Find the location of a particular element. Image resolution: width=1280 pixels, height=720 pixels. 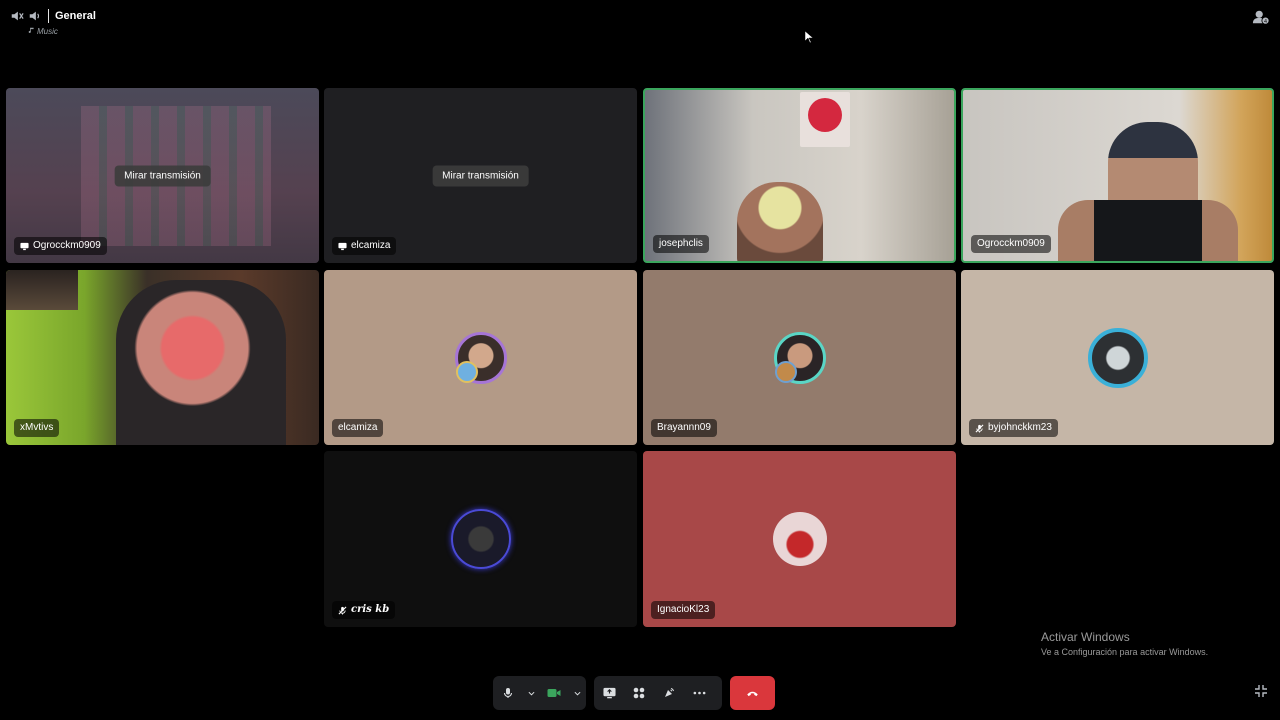

participant-name: xMvtivs is located at coordinates (37, 427).